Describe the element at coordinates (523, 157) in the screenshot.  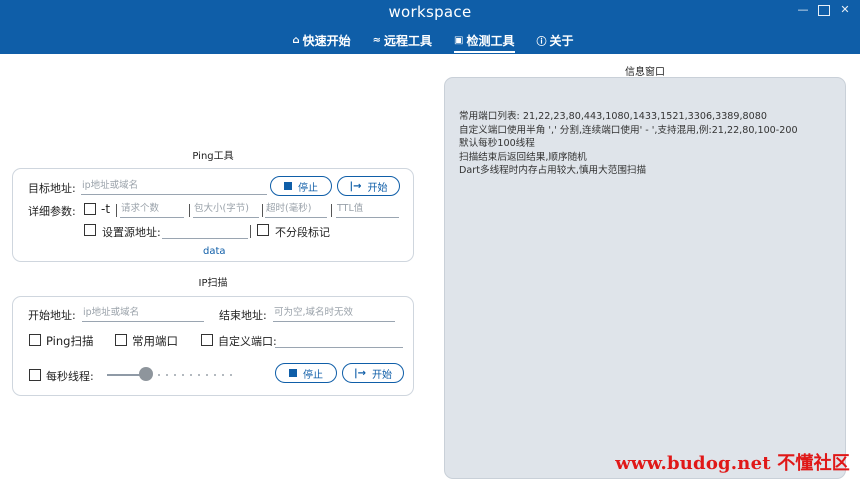
I see `info-line: 扫描结束后返回结果,顺序随机` at that location.